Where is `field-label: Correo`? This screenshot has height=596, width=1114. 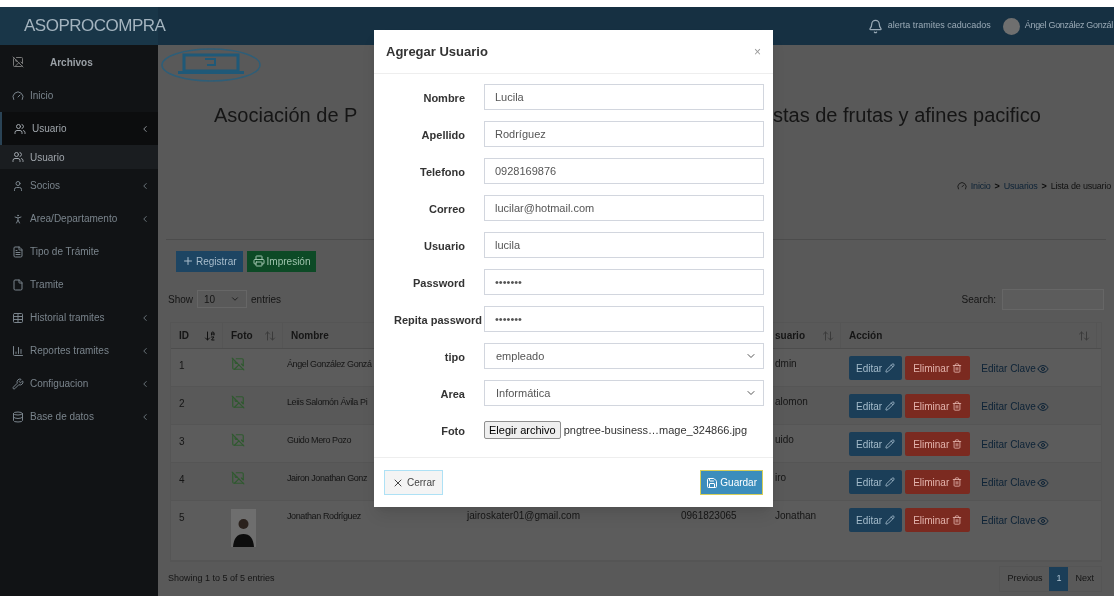
field-label: Correo is located at coordinates (446, 209).